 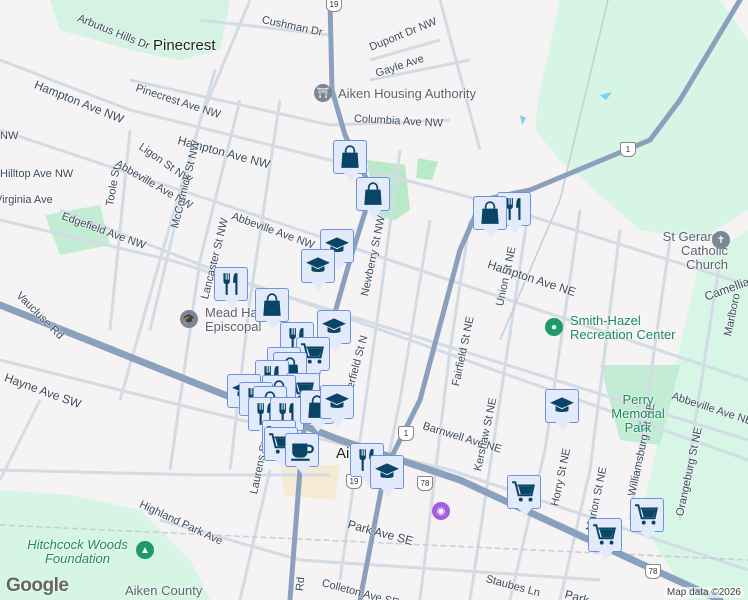 What do you see at coordinates (37, 585) in the screenshot?
I see `google-logo: Google` at bounding box center [37, 585].